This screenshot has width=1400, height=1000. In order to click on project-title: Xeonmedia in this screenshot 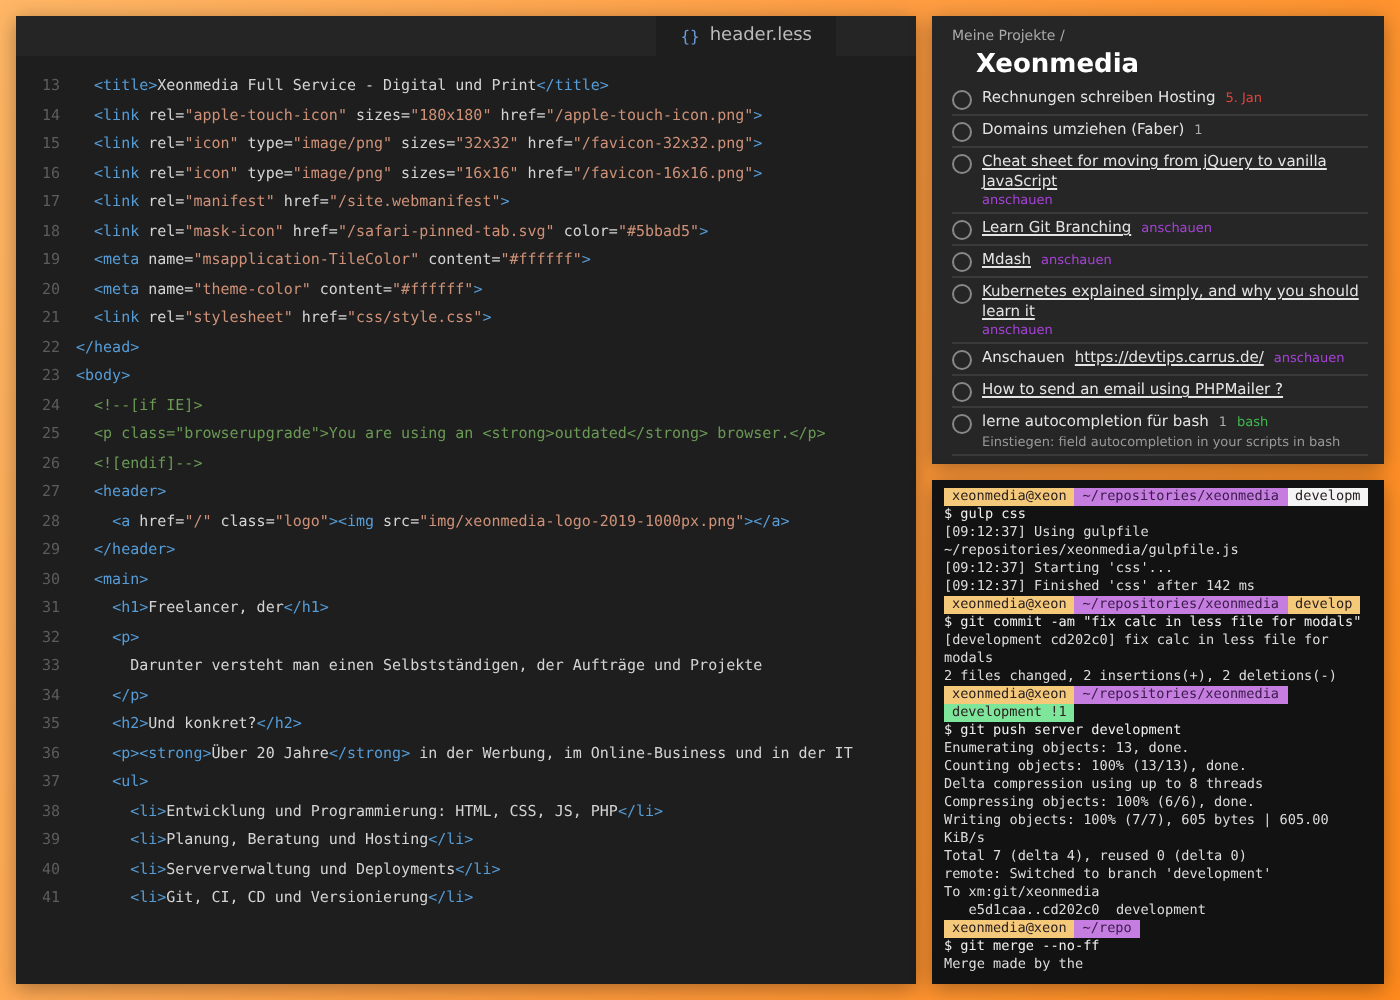, I will do `click(1059, 65)`.